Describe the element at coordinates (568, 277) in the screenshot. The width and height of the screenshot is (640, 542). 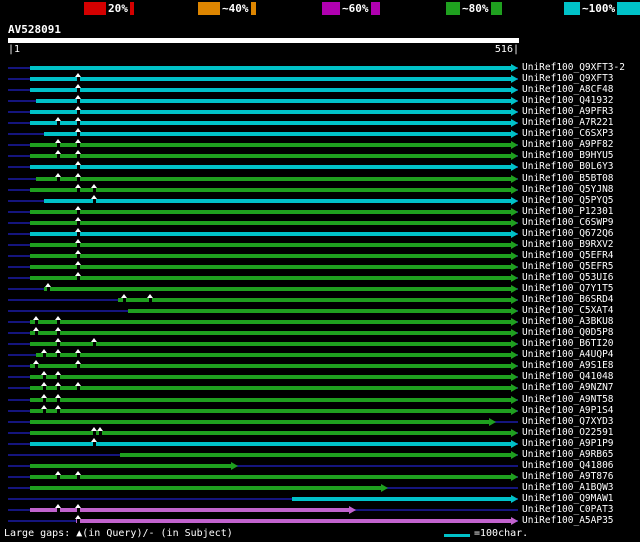
I see `hit-accession: UniRef100_Q53UI6` at that location.